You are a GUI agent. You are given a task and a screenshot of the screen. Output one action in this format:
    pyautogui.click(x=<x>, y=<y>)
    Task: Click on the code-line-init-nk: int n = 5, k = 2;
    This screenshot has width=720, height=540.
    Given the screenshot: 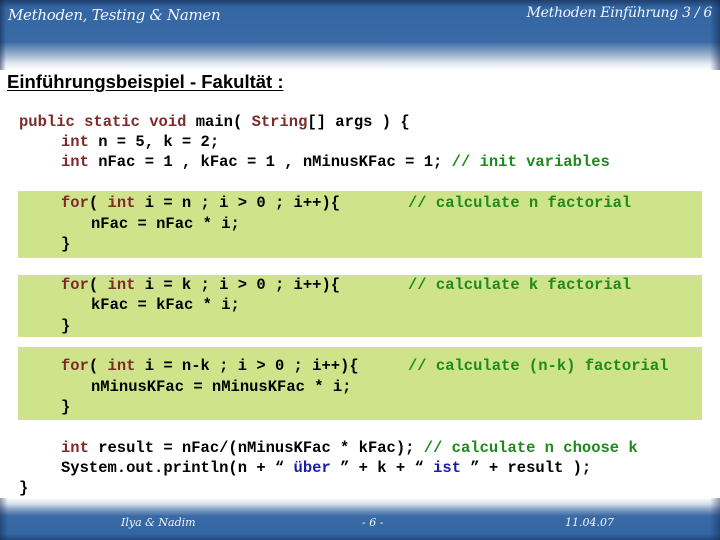 What is the action you would take?
    pyautogui.click(x=140, y=142)
    